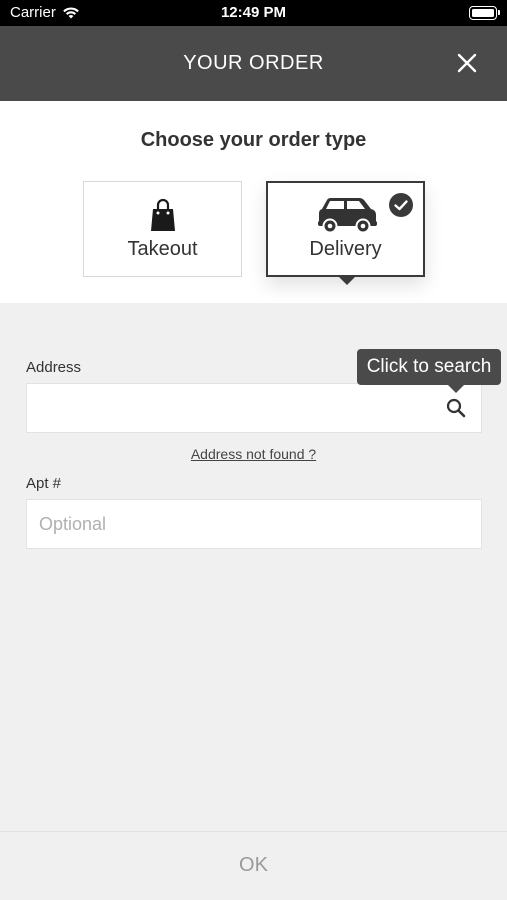 The image size is (507, 900). I want to click on footer-bar: OK, so click(253, 865).